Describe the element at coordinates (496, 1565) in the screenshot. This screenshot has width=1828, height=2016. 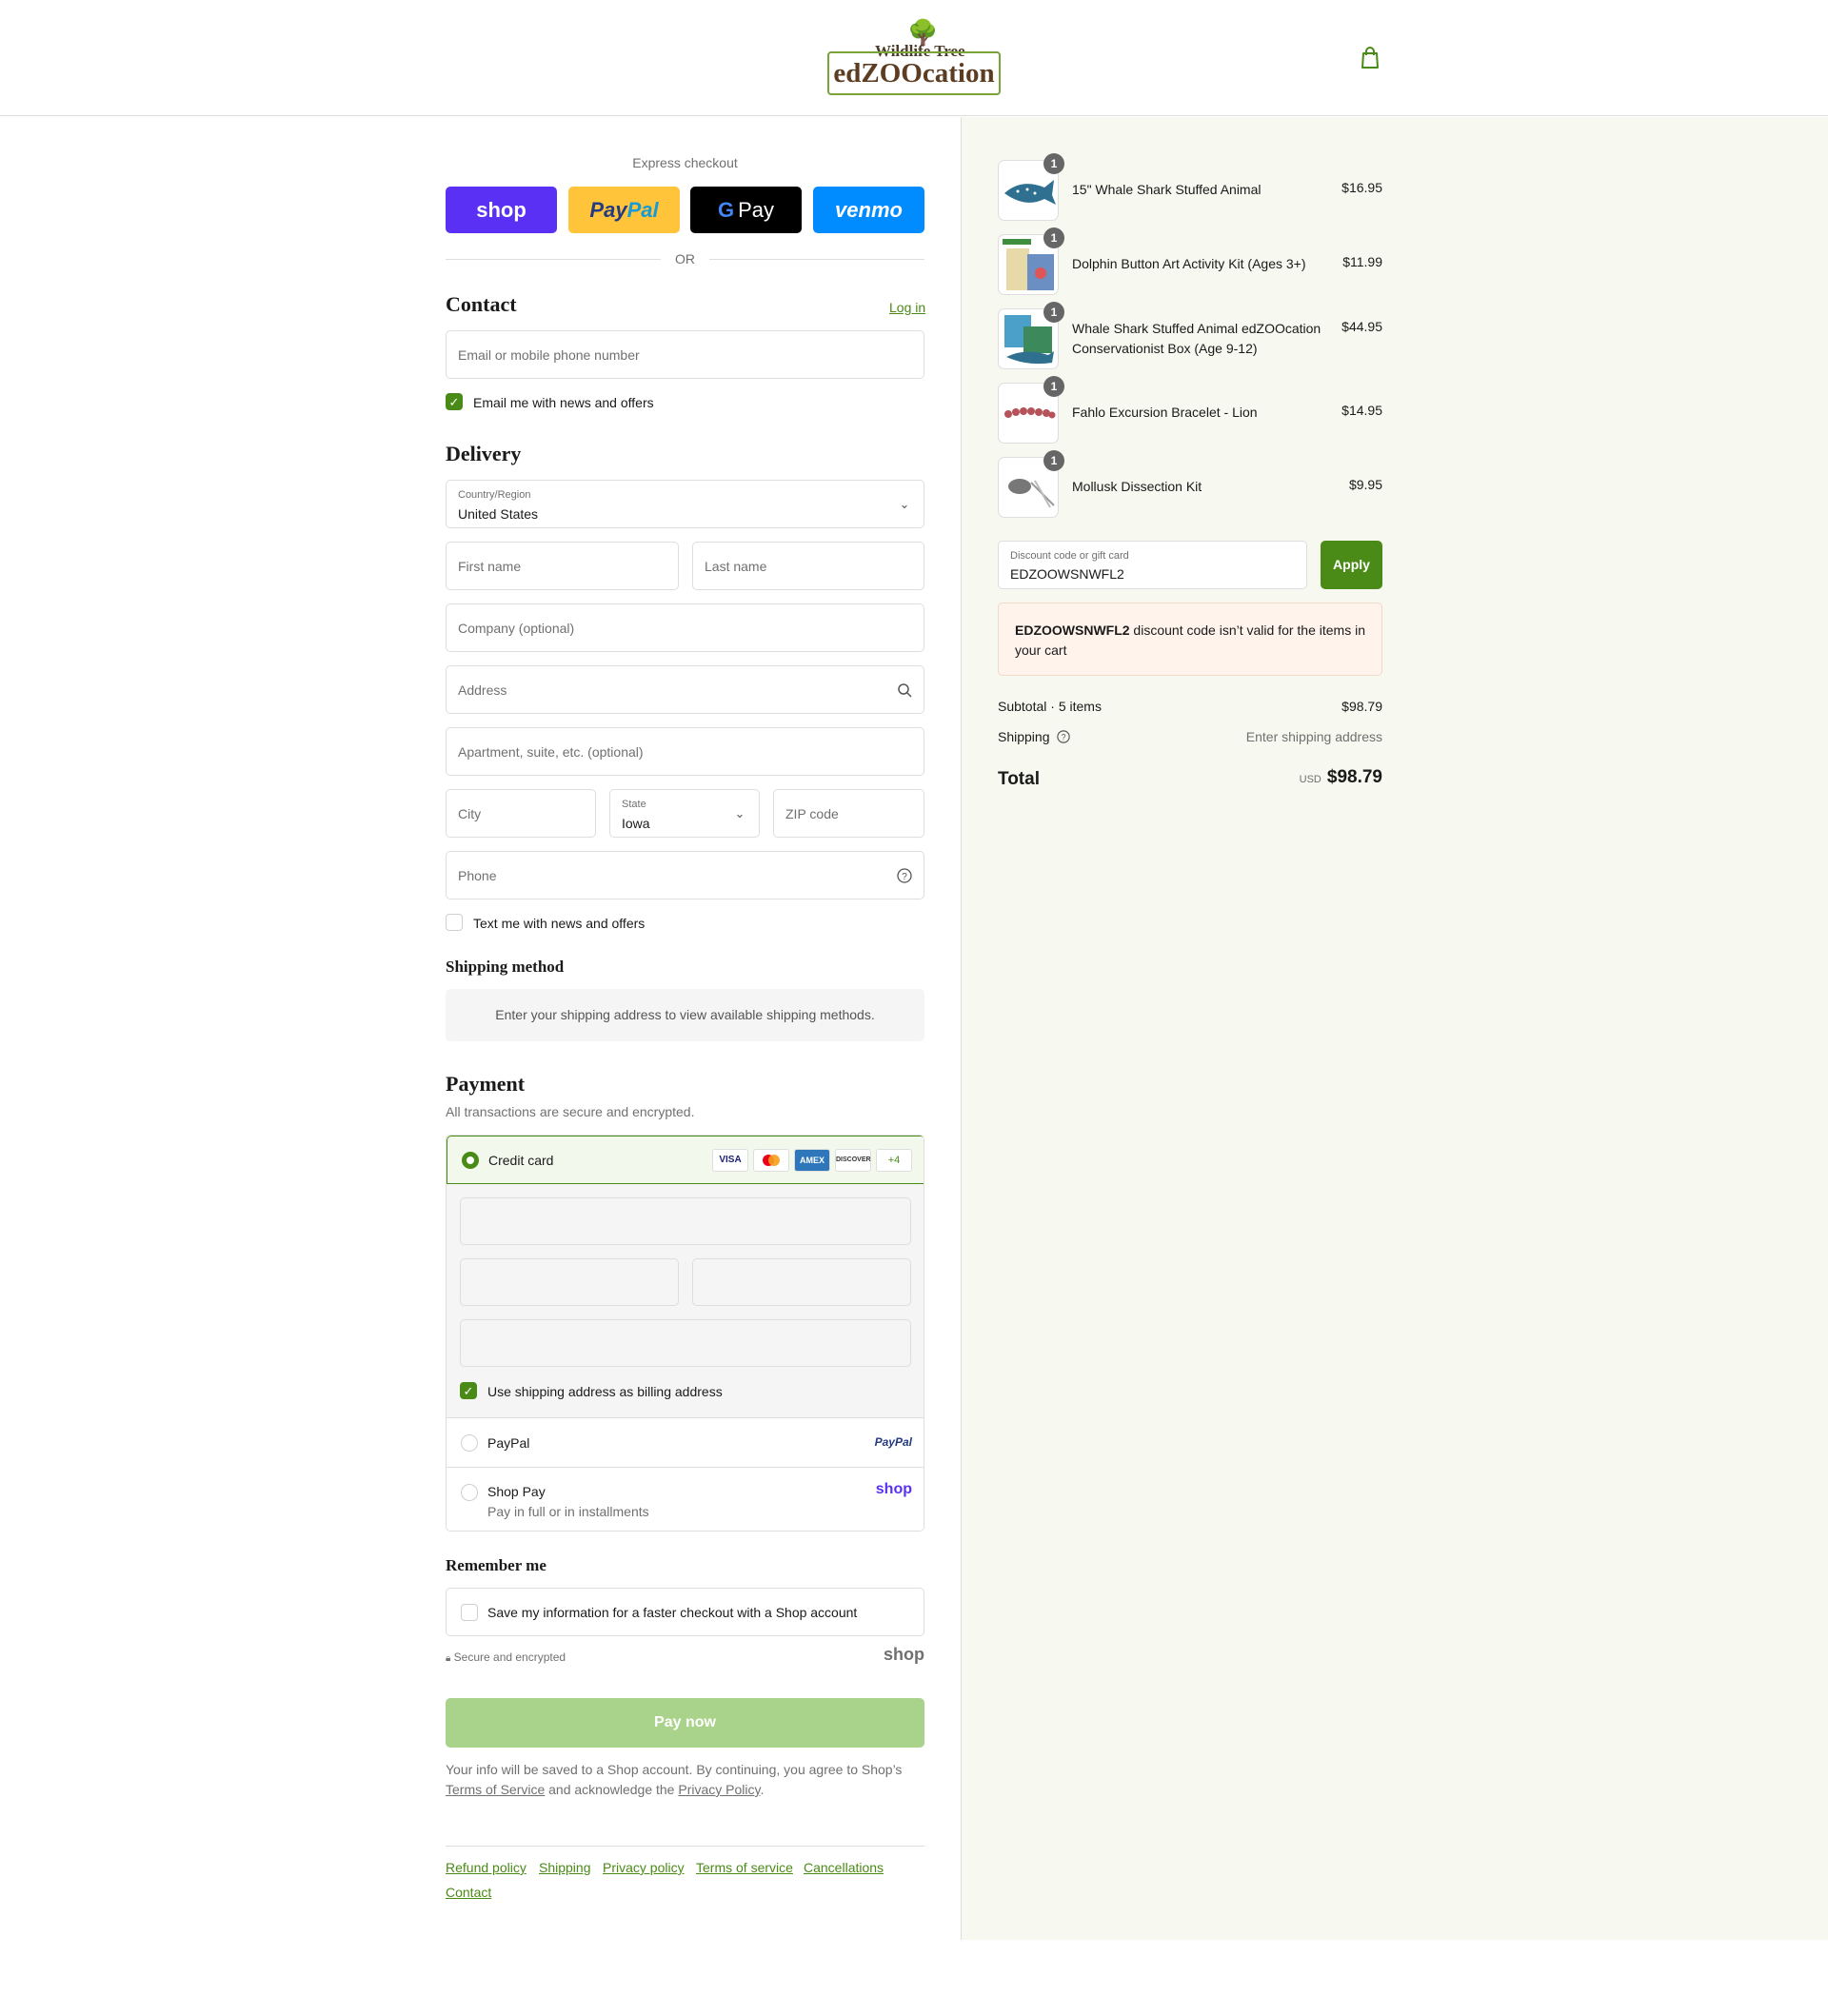
I see `remember-me-title: Remember me` at that location.